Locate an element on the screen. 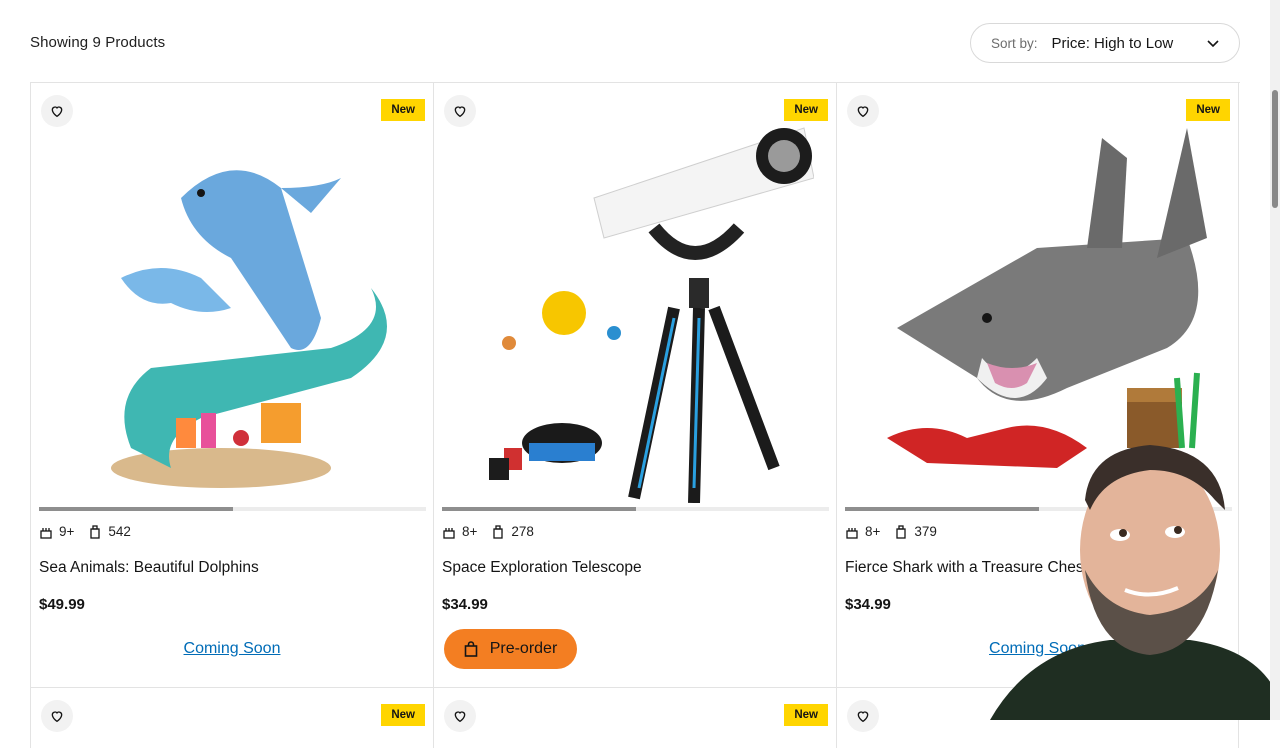 The width and height of the screenshot is (1280, 748). product-meta: 9+ 542 is located at coordinates (85, 531).